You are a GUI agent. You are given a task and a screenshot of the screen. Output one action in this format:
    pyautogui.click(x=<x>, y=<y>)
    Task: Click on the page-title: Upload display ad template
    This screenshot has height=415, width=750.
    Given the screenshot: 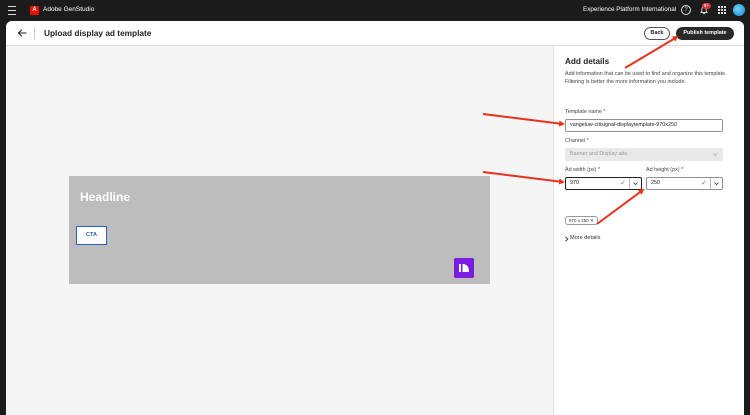 What is the action you would take?
    pyautogui.click(x=98, y=33)
    